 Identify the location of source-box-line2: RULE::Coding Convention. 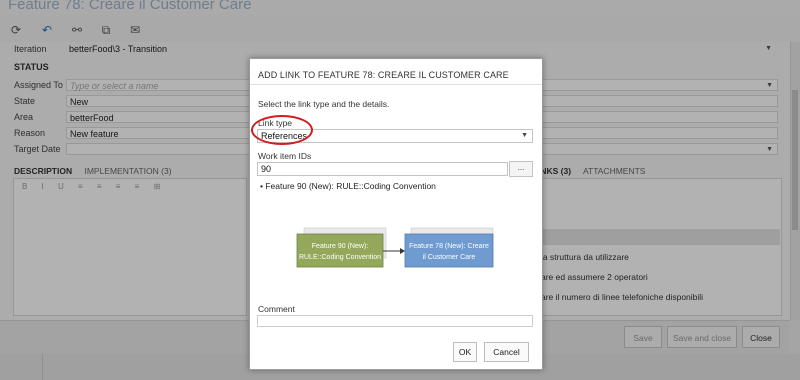
(340, 257).